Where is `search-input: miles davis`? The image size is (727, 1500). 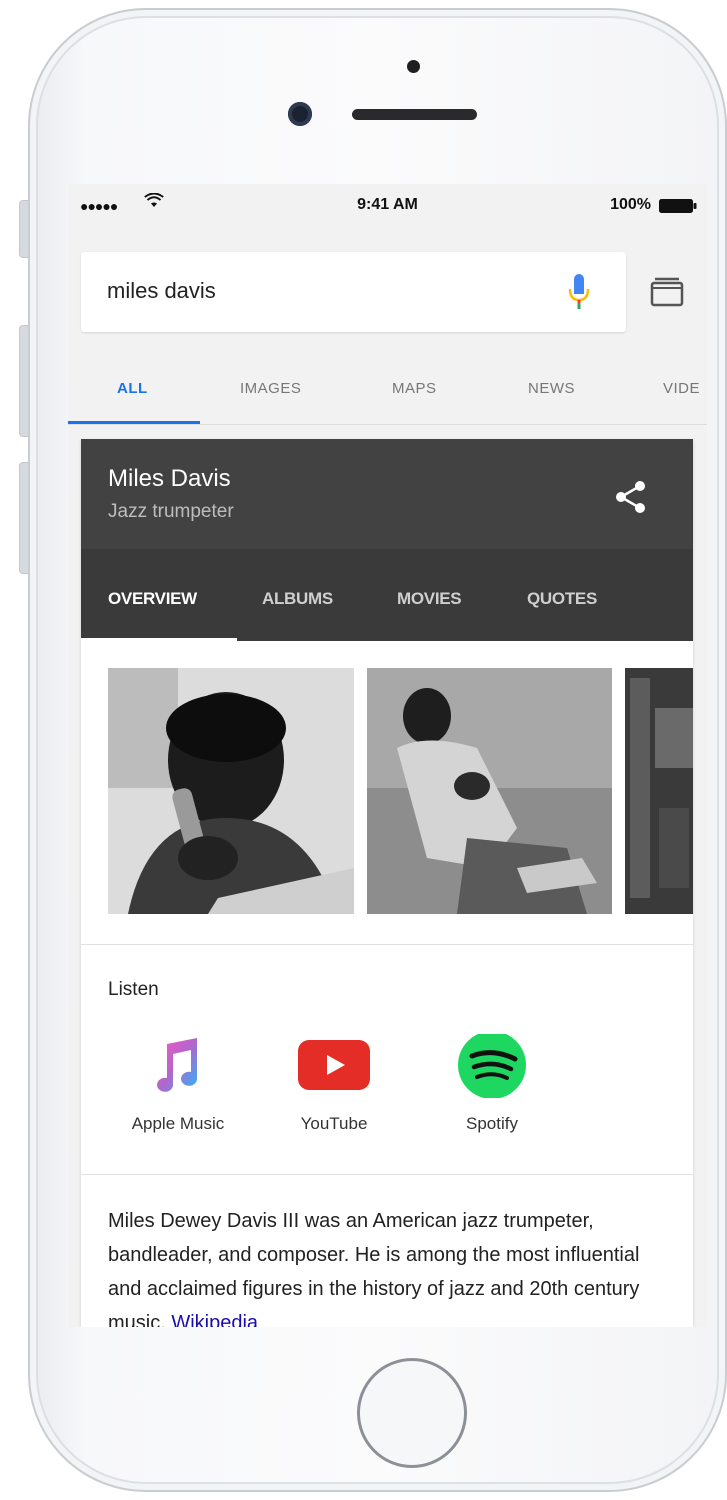 search-input: miles davis is located at coordinates (161, 291).